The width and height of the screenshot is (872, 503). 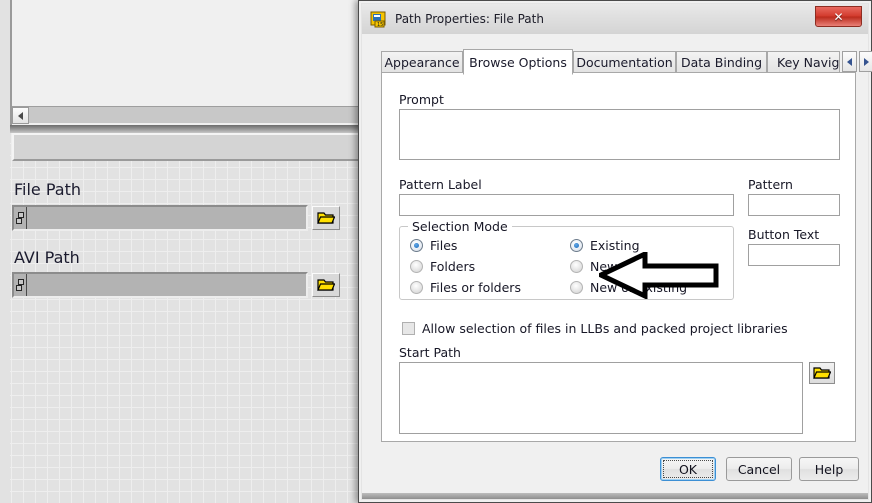 I want to click on start-path-browse-button, so click(x=822, y=373).